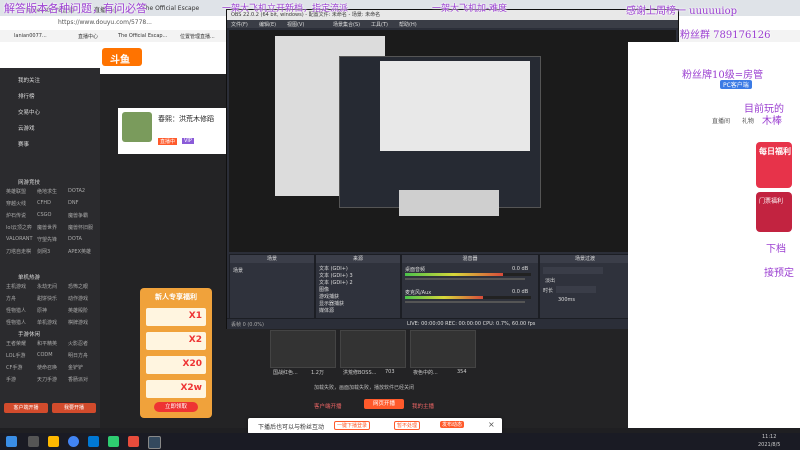 The image size is (800, 450). I want to click on sidebar-game-item: 金铲铲, so click(75, 367).